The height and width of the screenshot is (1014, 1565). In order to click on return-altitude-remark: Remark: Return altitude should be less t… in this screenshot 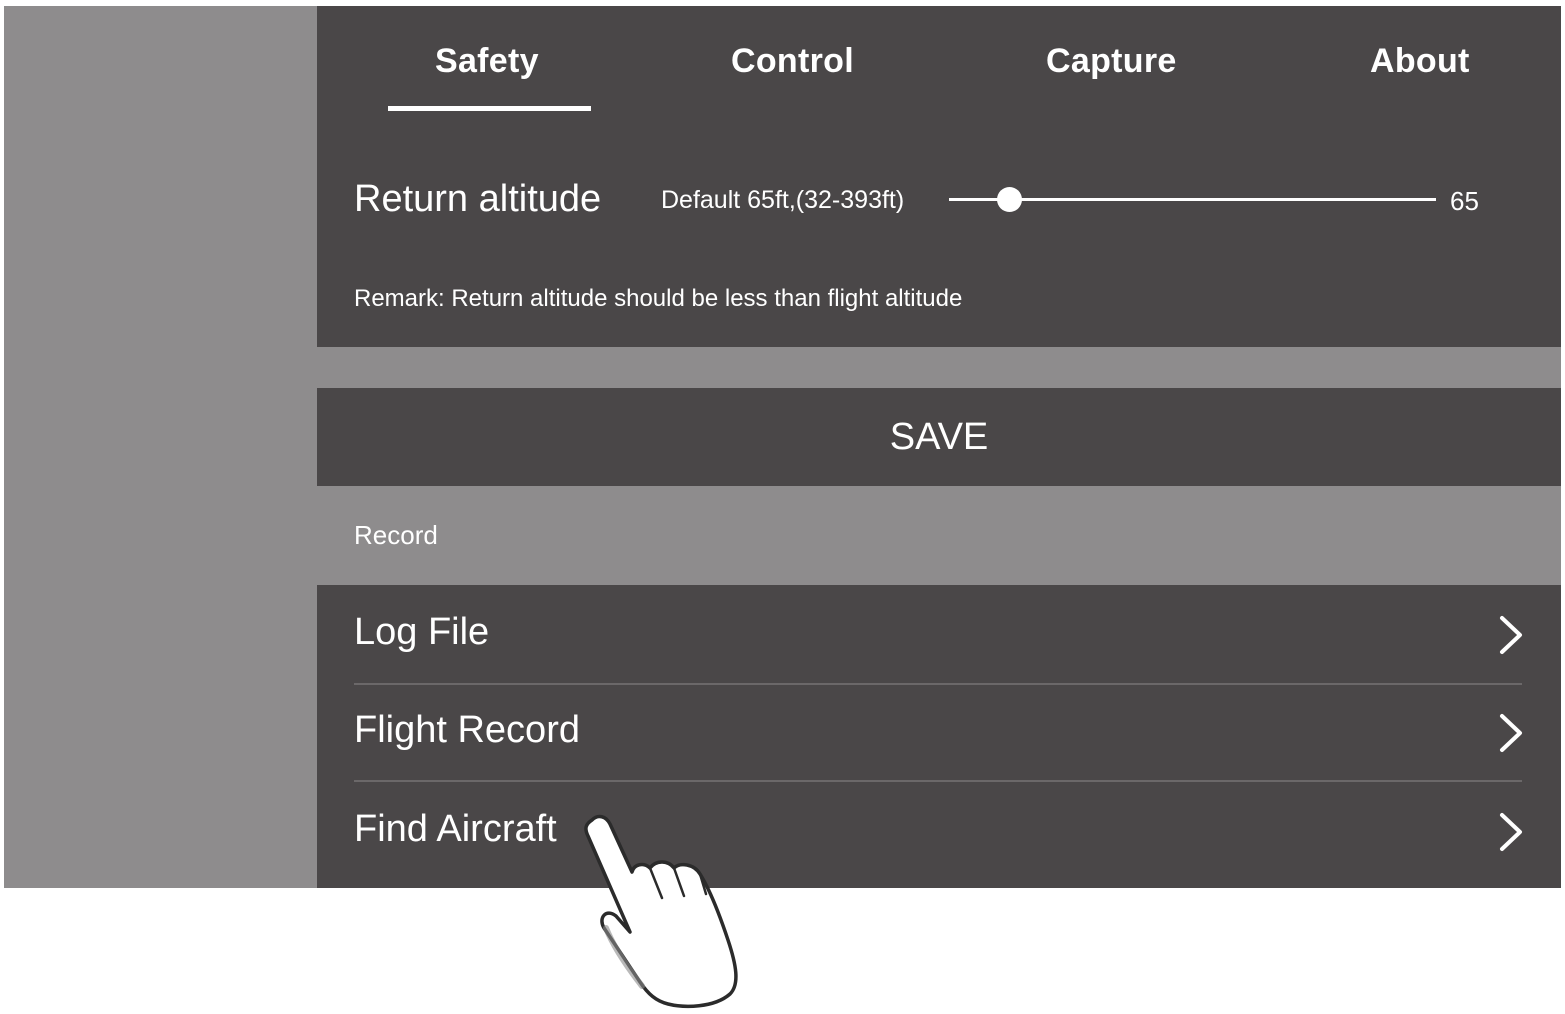, I will do `click(658, 298)`.